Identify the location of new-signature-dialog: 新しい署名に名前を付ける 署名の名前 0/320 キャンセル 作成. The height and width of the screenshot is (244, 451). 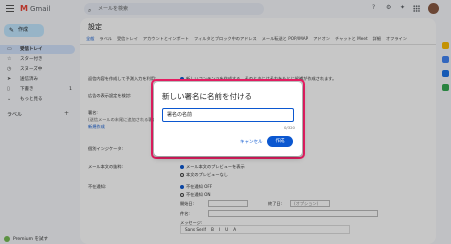
(228, 119).